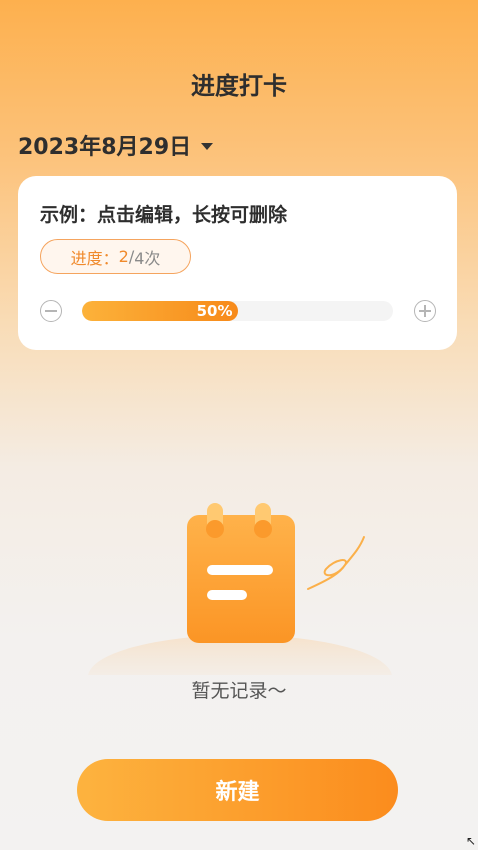 The height and width of the screenshot is (850, 478). What do you see at coordinates (160, 311) in the screenshot?
I see `progress-fill: 50%` at bounding box center [160, 311].